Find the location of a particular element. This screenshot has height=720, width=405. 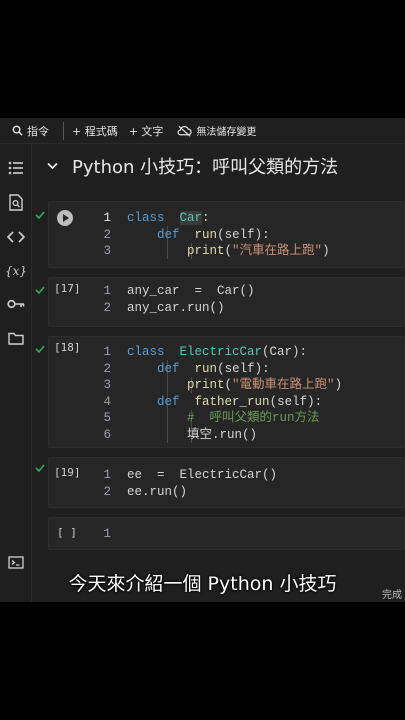

command-label: 指令 is located at coordinates (38, 131).